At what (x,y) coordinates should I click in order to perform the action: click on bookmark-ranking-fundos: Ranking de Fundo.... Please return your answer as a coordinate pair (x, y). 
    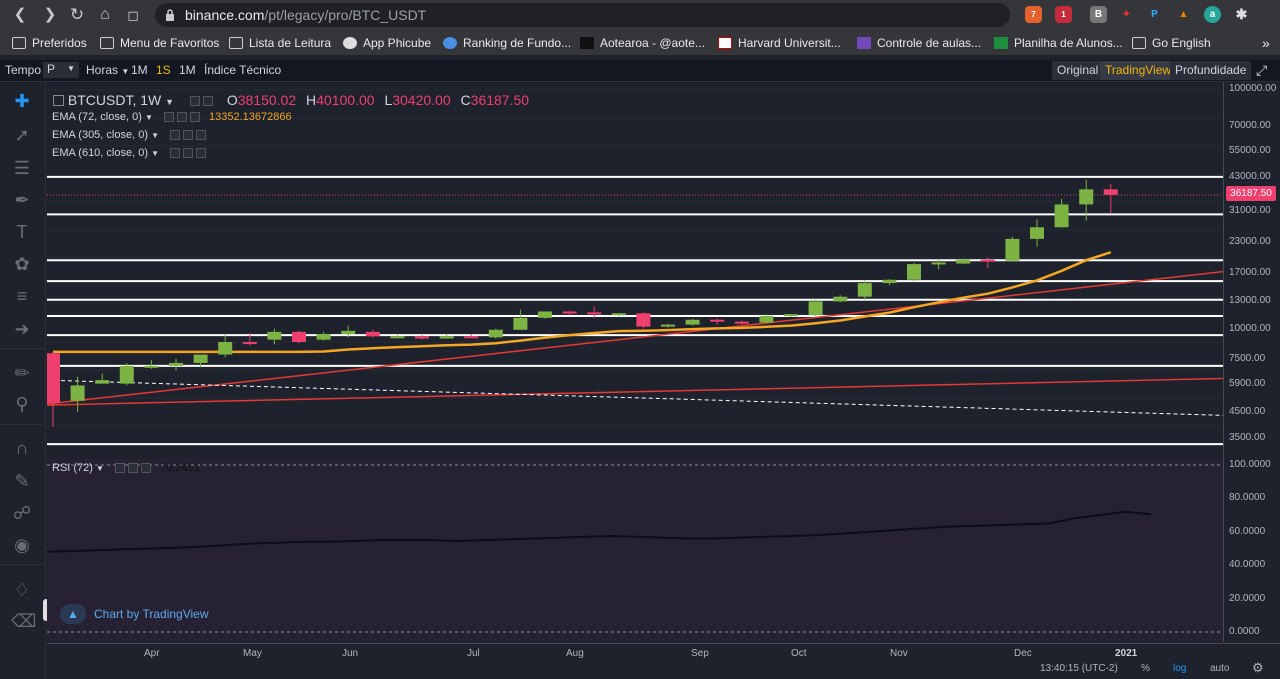
    Looking at the image, I should click on (507, 43).